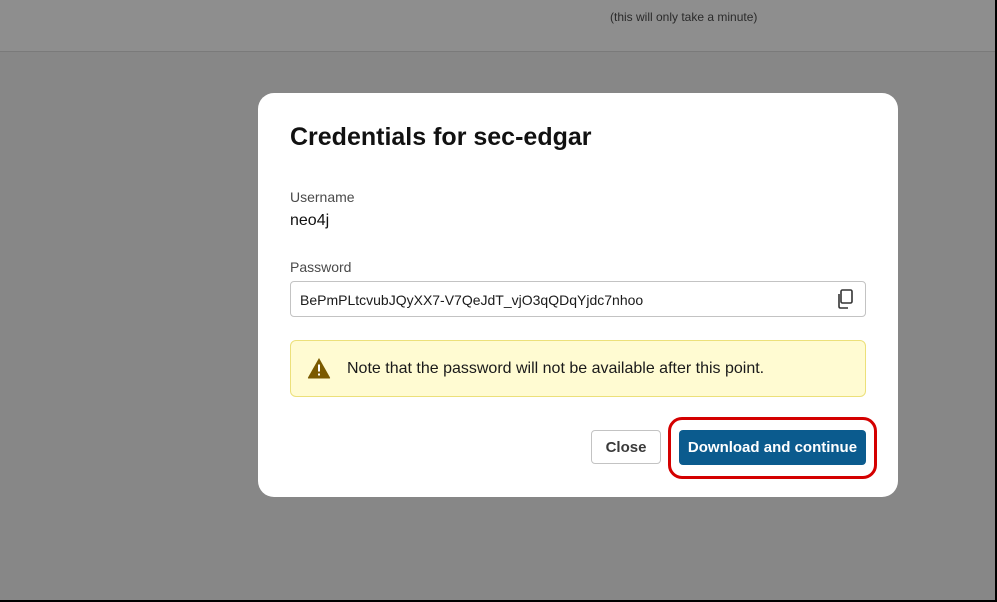 The height and width of the screenshot is (602, 997). Describe the element at coordinates (772, 447) in the screenshot. I see `download-and-continue-button: Download and continue` at that location.